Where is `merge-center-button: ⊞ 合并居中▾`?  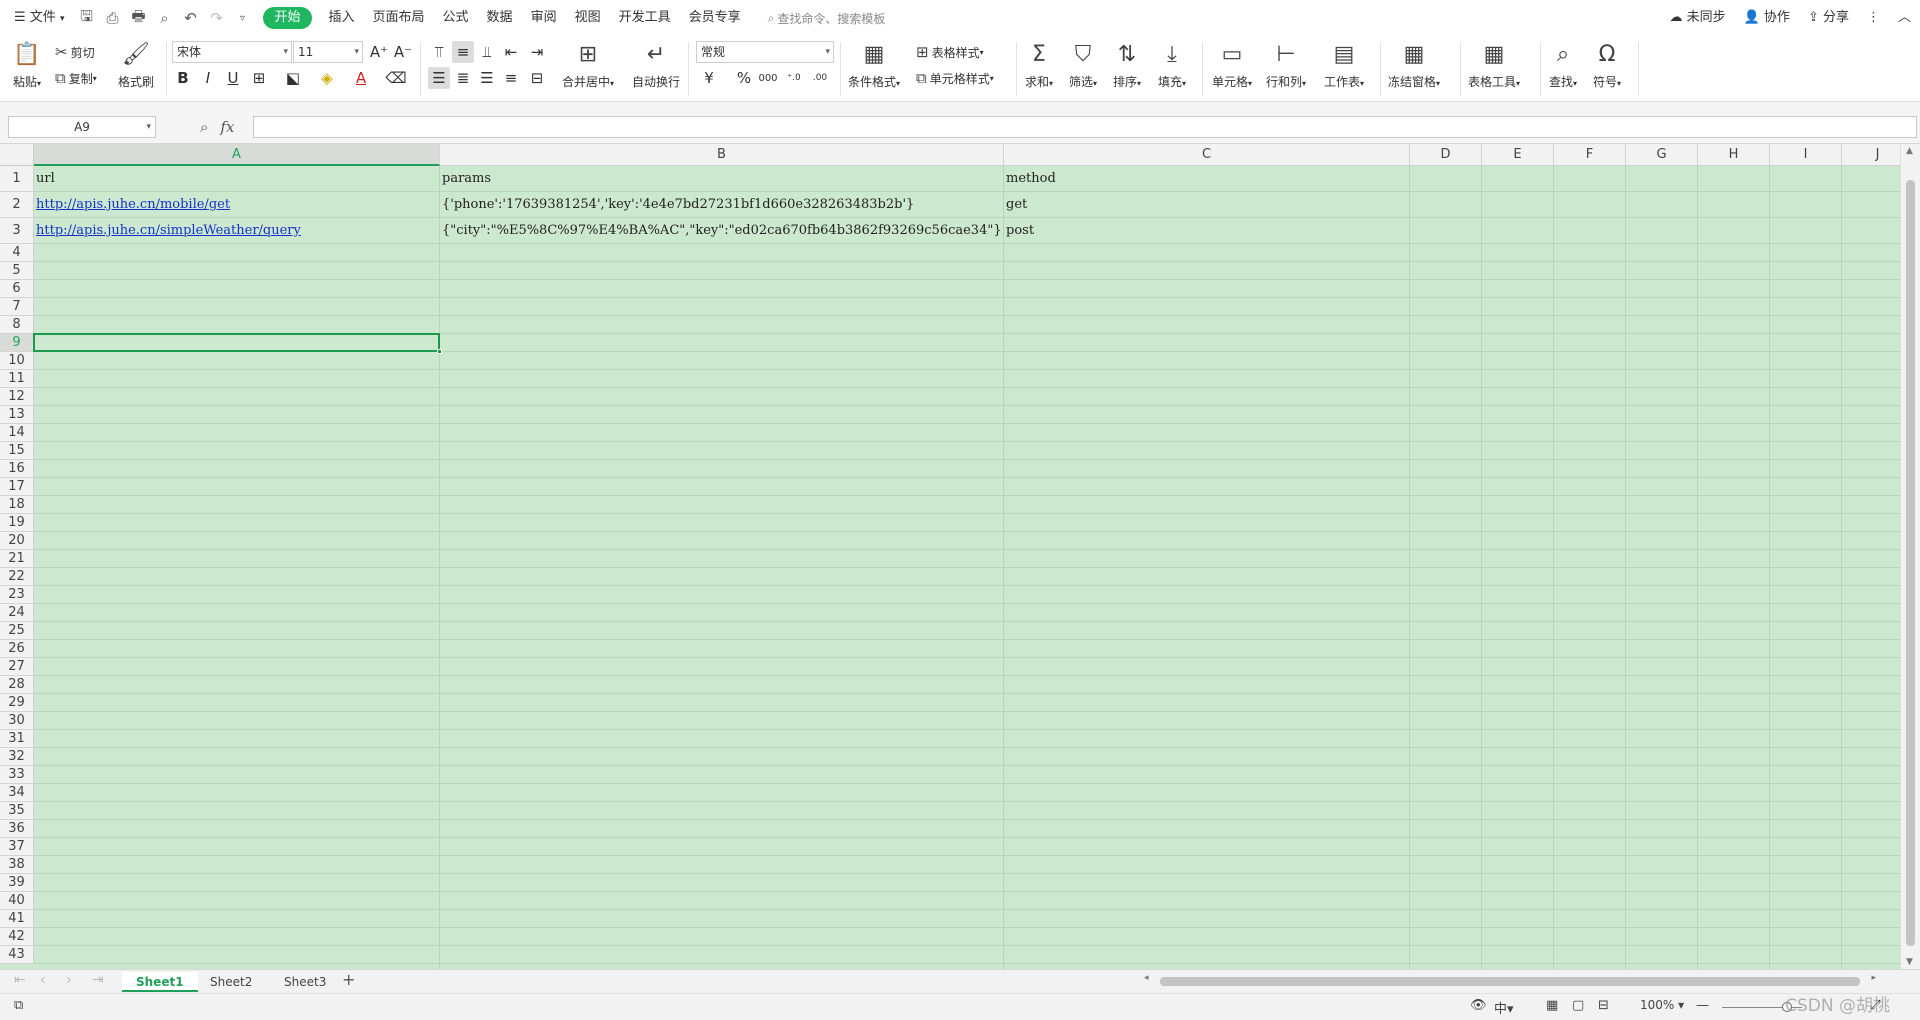
merge-center-button: ⊞ 合并居中▾ is located at coordinates (588, 64).